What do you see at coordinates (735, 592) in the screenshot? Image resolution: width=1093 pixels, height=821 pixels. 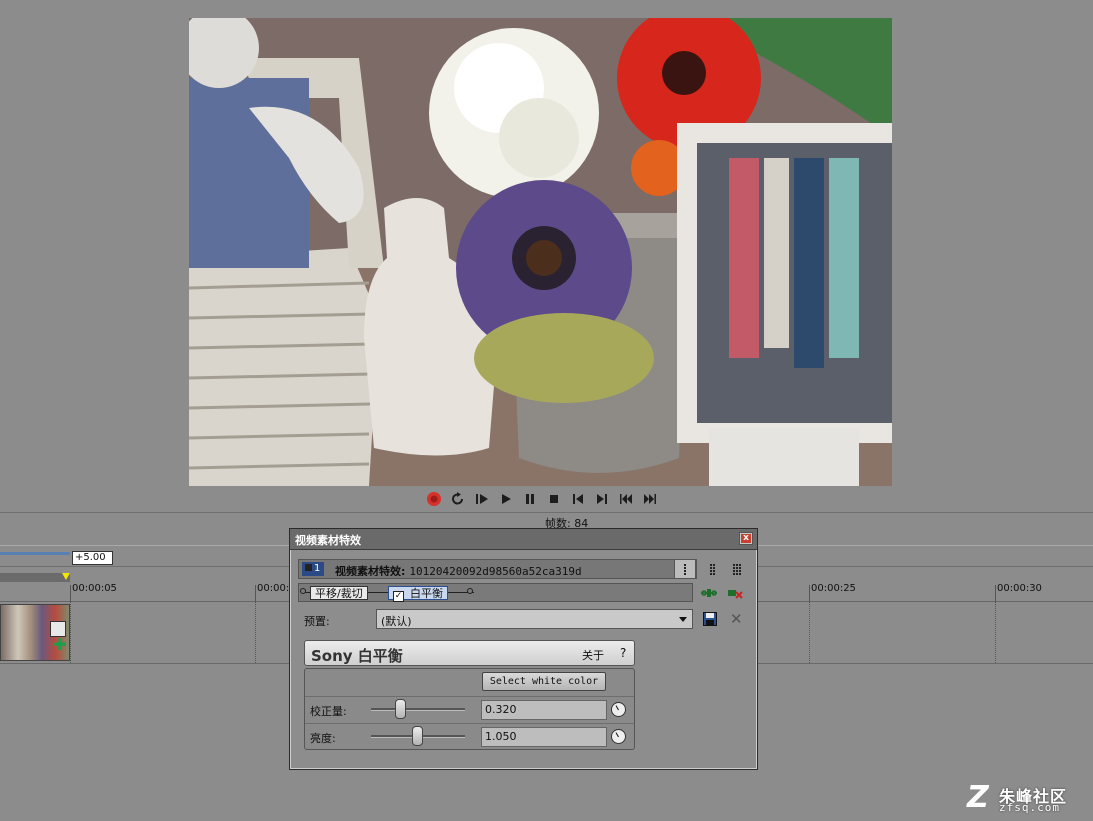 I see `remove-plugin-icon` at bounding box center [735, 592].